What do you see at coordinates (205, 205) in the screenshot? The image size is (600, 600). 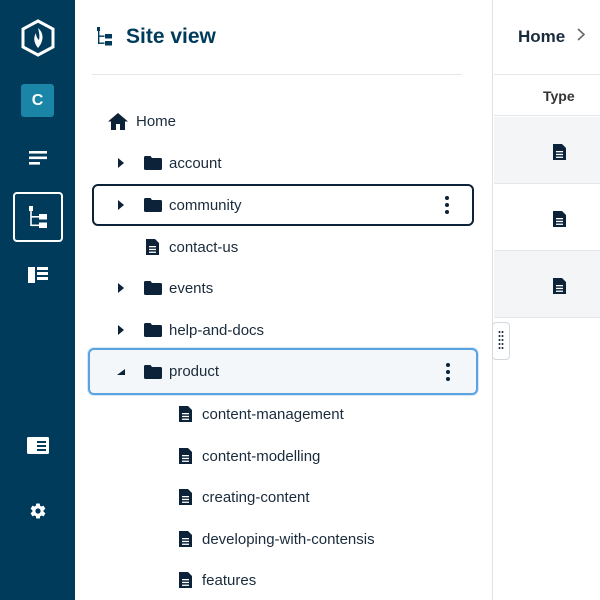 I see `tree-item-label: community` at bounding box center [205, 205].